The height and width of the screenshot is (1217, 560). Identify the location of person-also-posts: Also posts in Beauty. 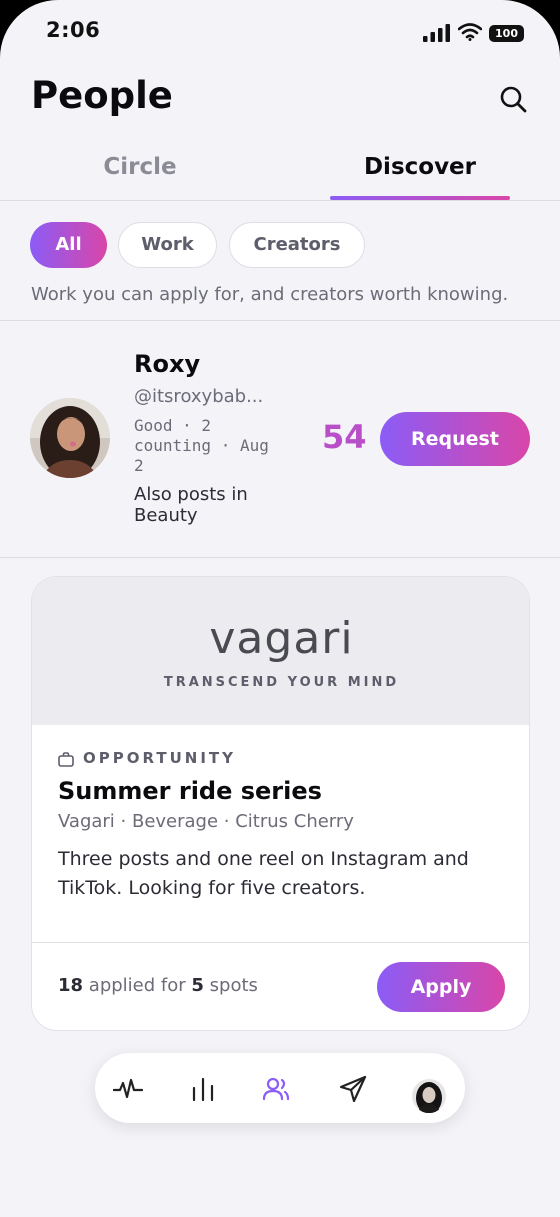
(191, 505).